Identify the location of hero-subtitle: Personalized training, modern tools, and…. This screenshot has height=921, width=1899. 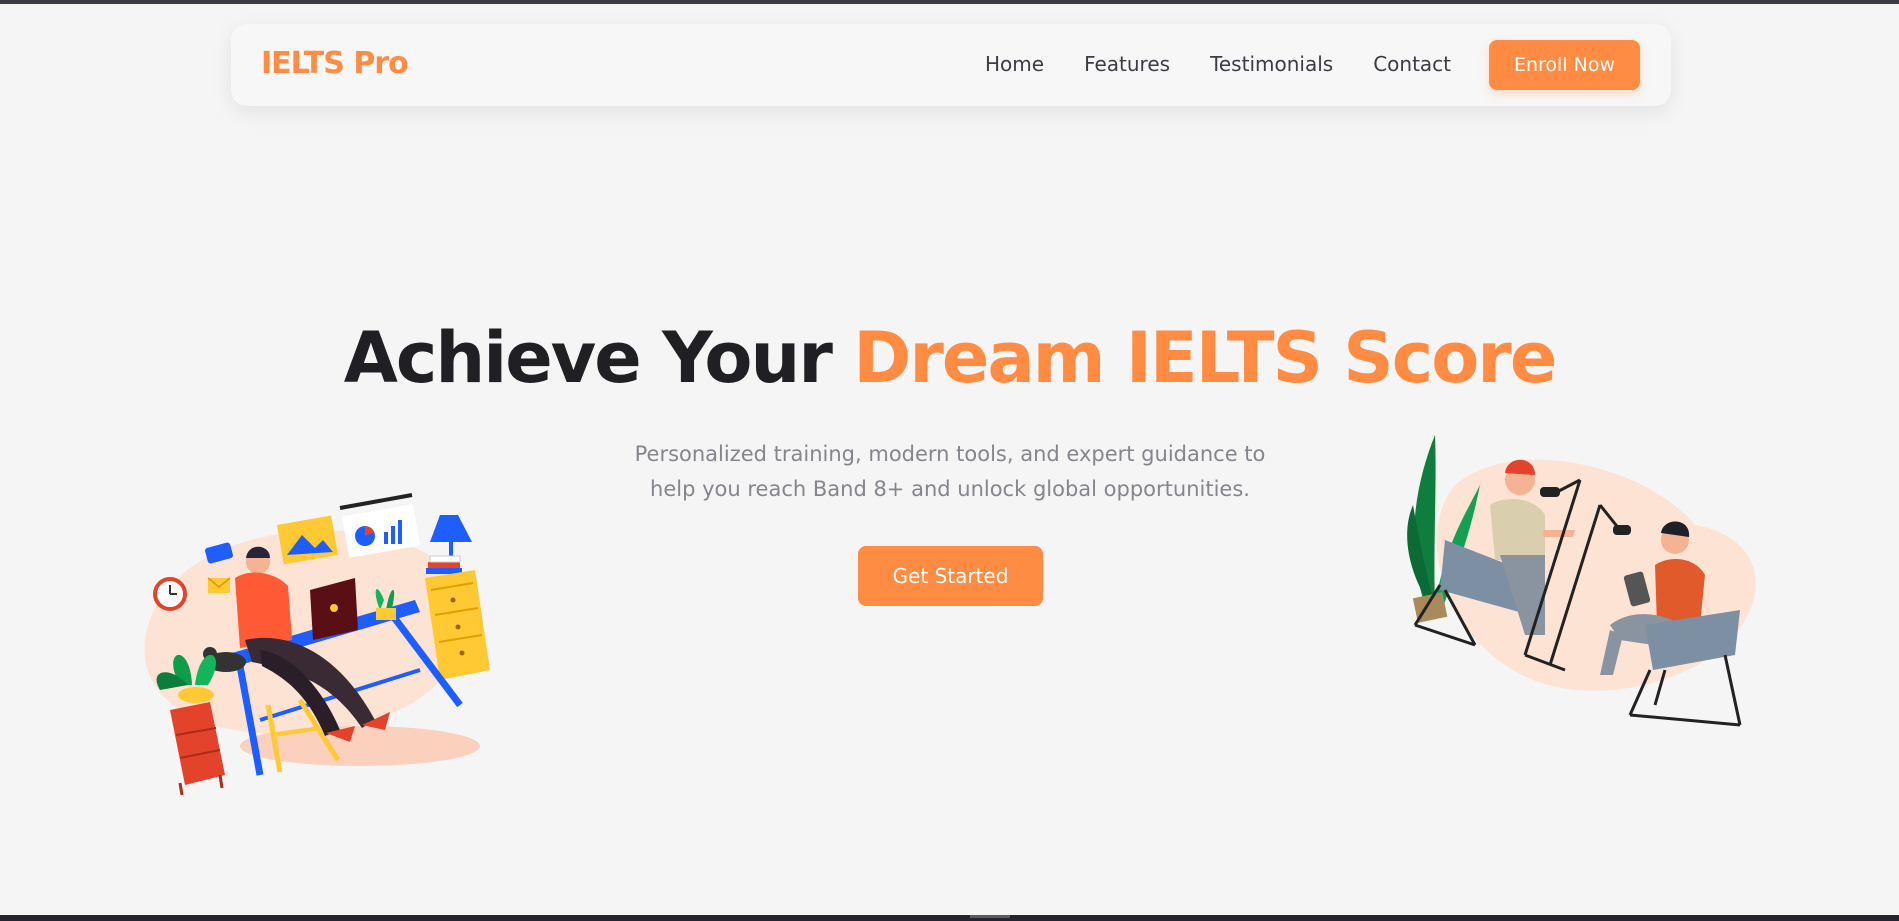
(950, 472).